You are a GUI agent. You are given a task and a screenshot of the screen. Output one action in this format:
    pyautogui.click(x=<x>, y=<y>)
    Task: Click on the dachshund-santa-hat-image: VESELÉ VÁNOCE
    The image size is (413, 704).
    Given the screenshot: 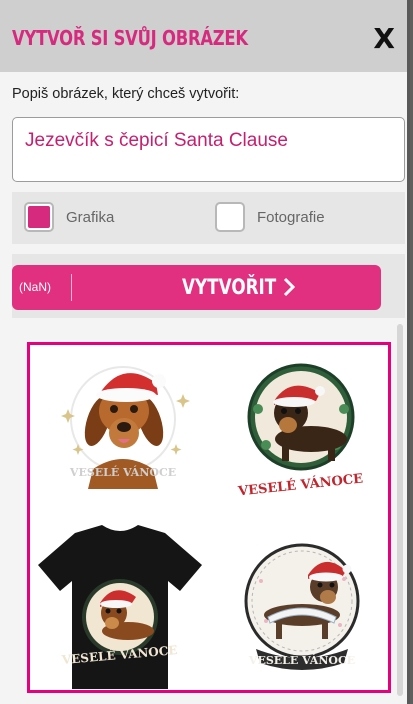 What is the action you would take?
    pyautogui.click(x=125, y=427)
    